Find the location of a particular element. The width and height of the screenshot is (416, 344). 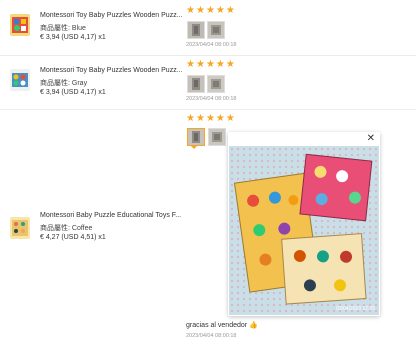

product-attribute: 商品屬性: Coffee is located at coordinates (66, 228).